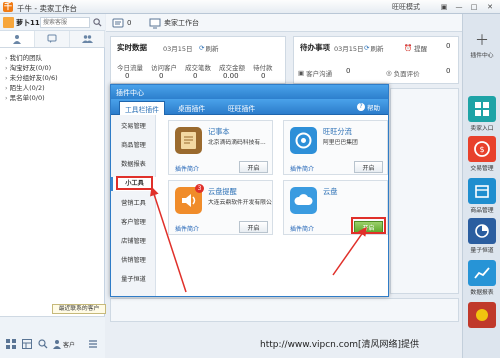  What do you see at coordinates (482, 191) in the screenshot?
I see `goods-manage-icon` at bounding box center [482, 191].